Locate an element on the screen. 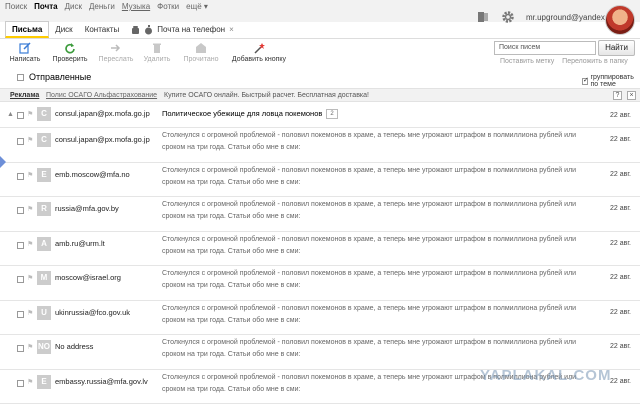 The width and height of the screenshot is (640, 405). search-input: Поиск писем is located at coordinates (545, 48).